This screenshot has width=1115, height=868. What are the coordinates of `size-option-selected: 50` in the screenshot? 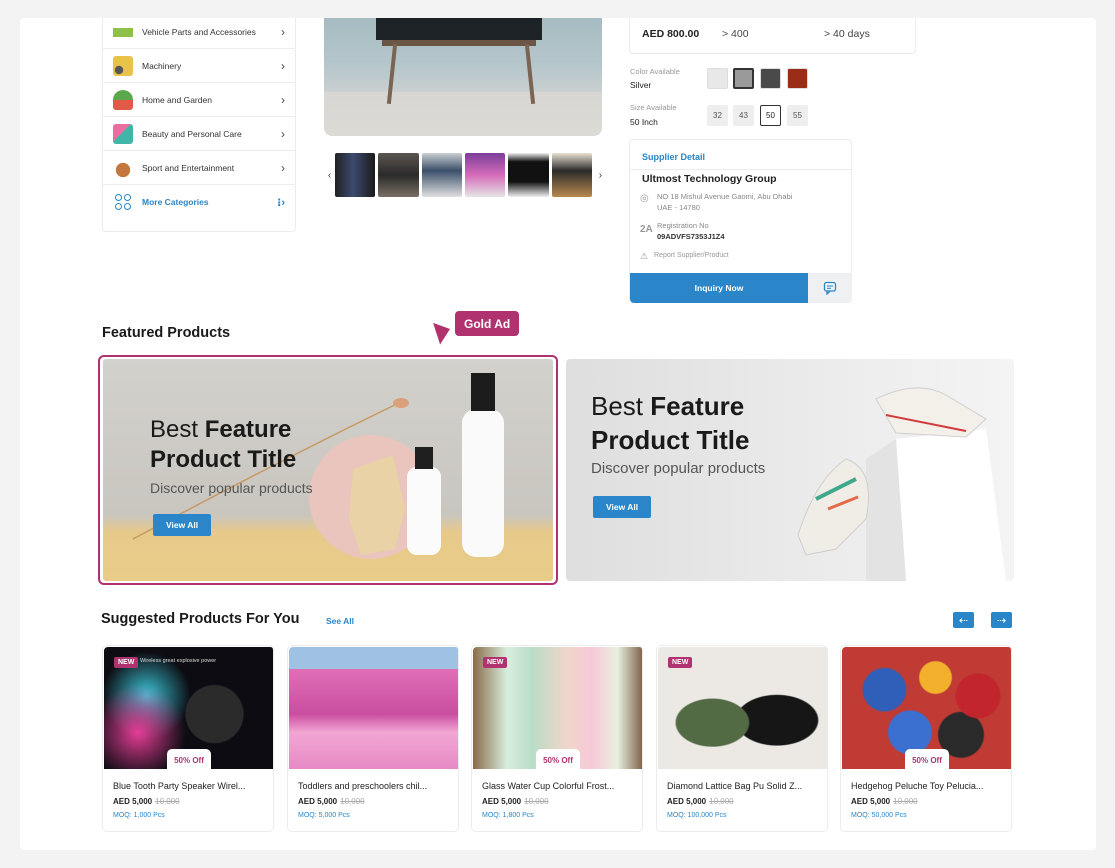 It's located at (770, 115).